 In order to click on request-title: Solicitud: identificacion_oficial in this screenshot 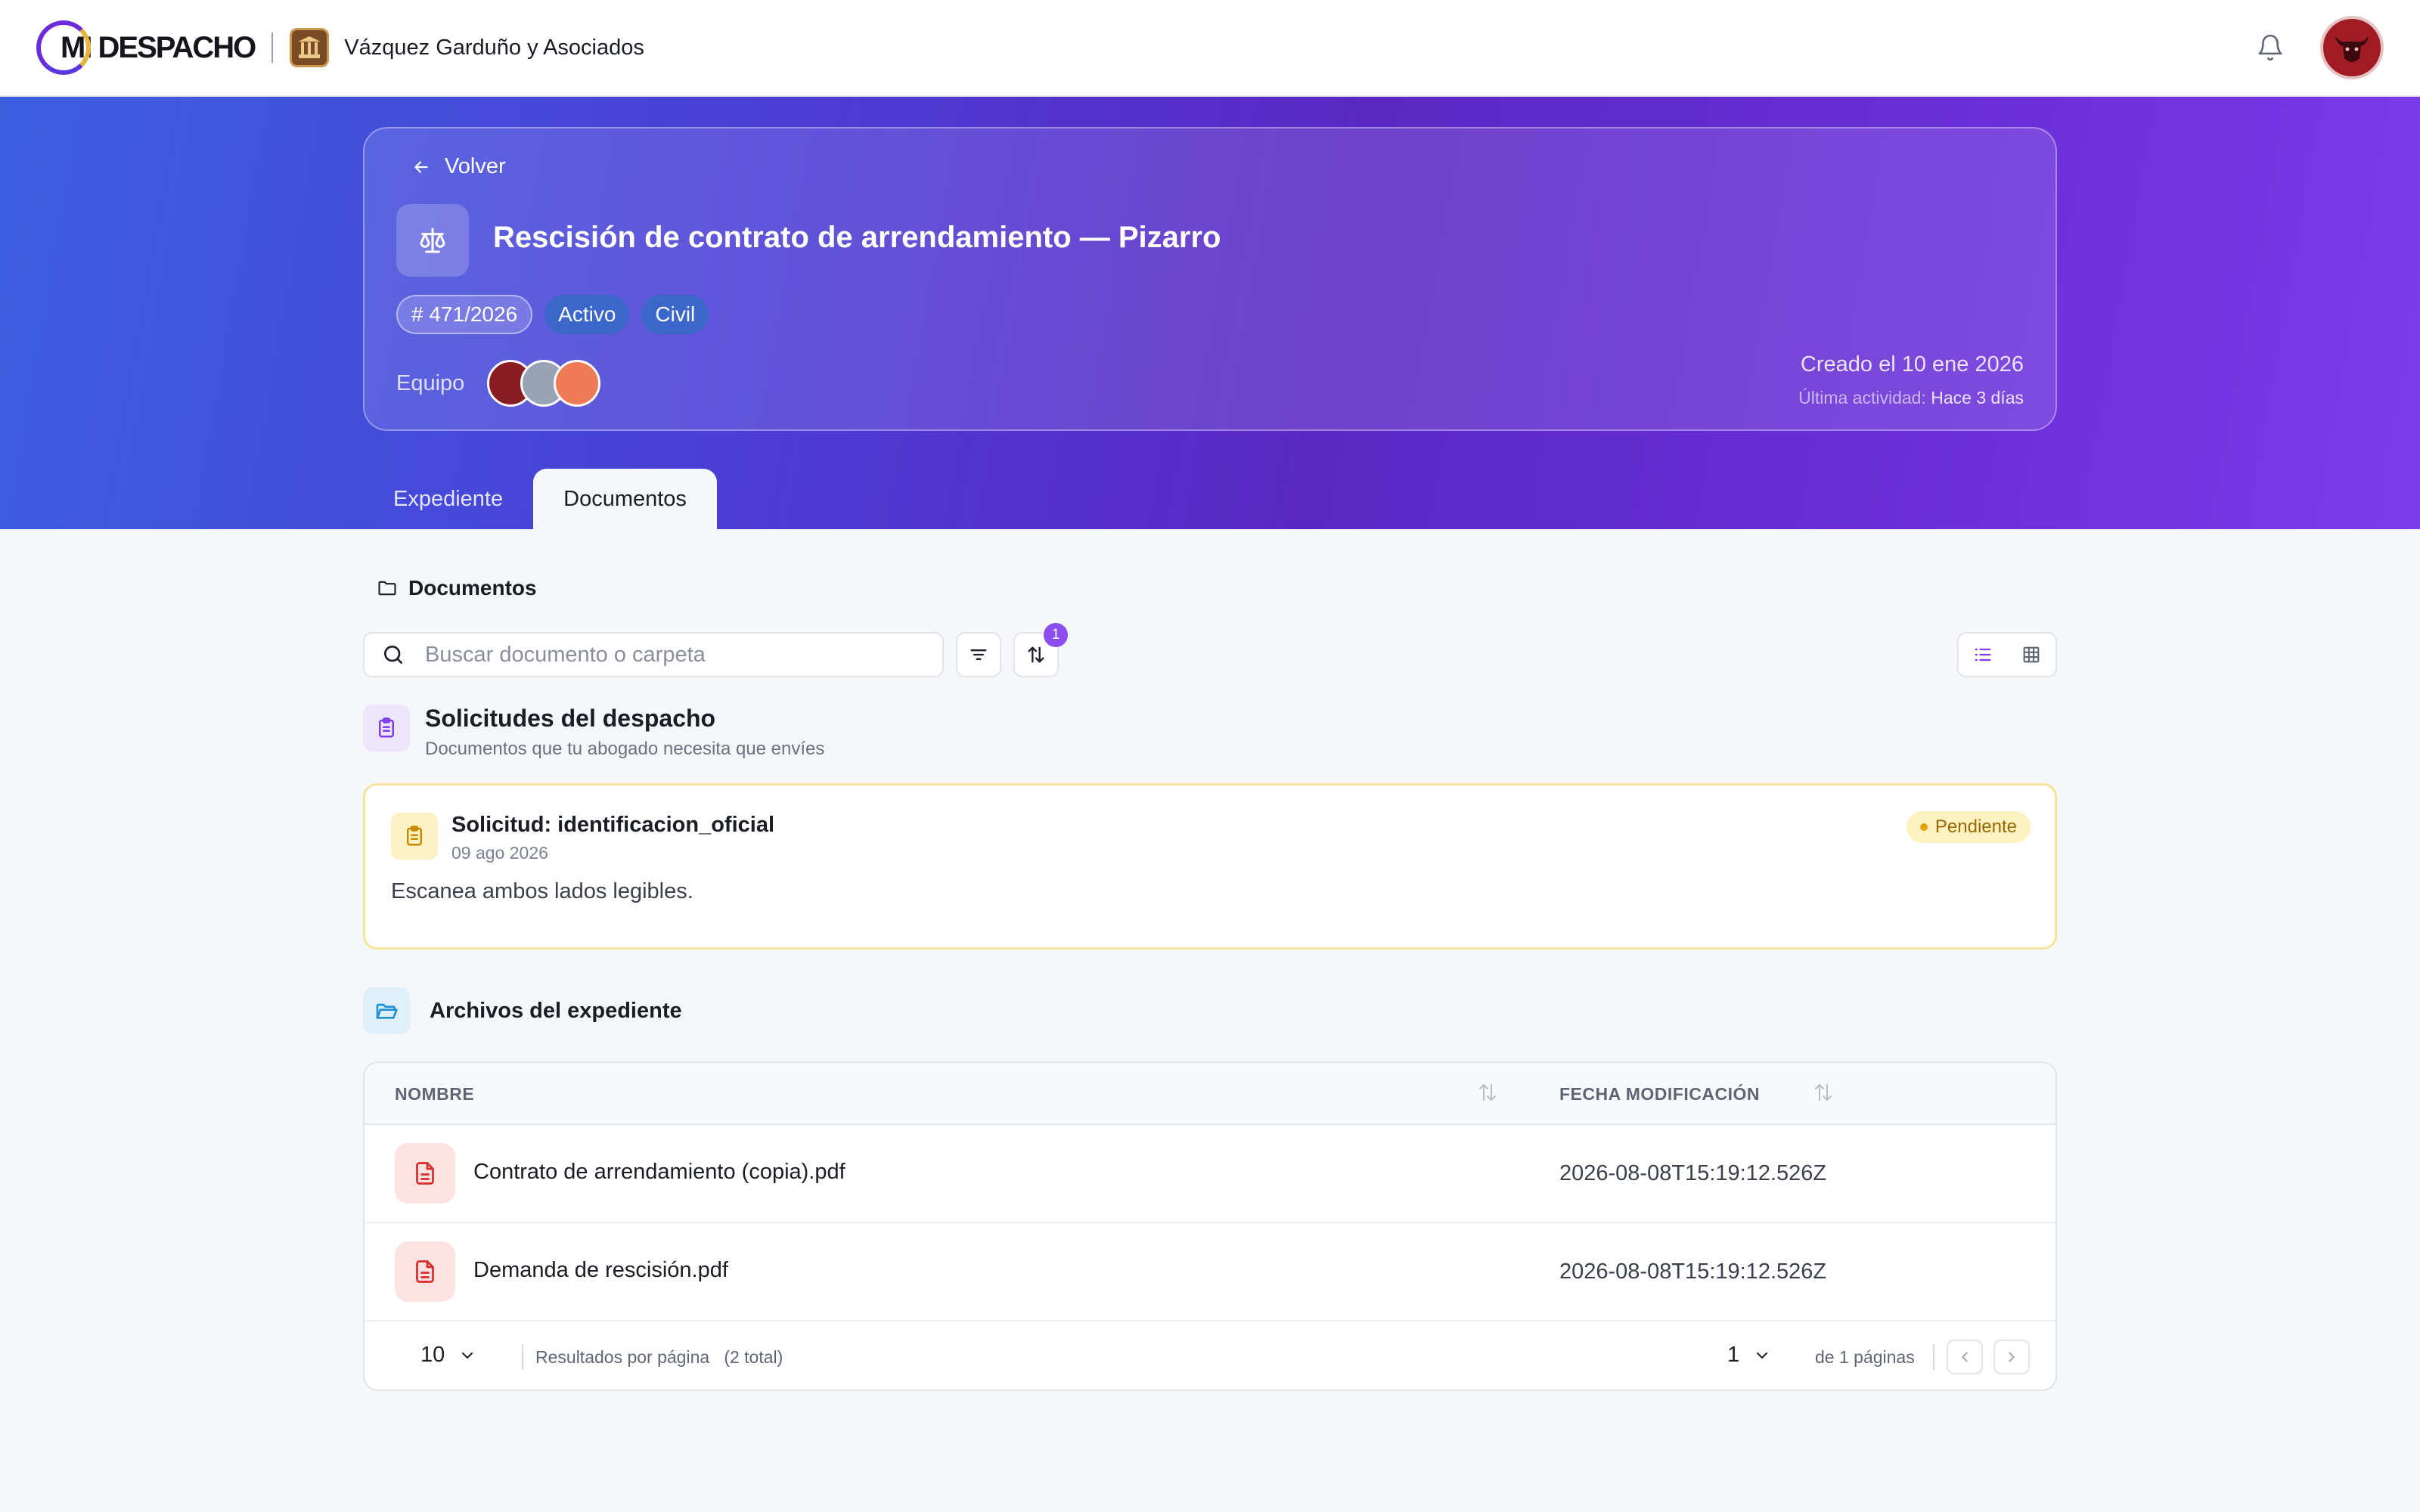, I will do `click(612, 825)`.